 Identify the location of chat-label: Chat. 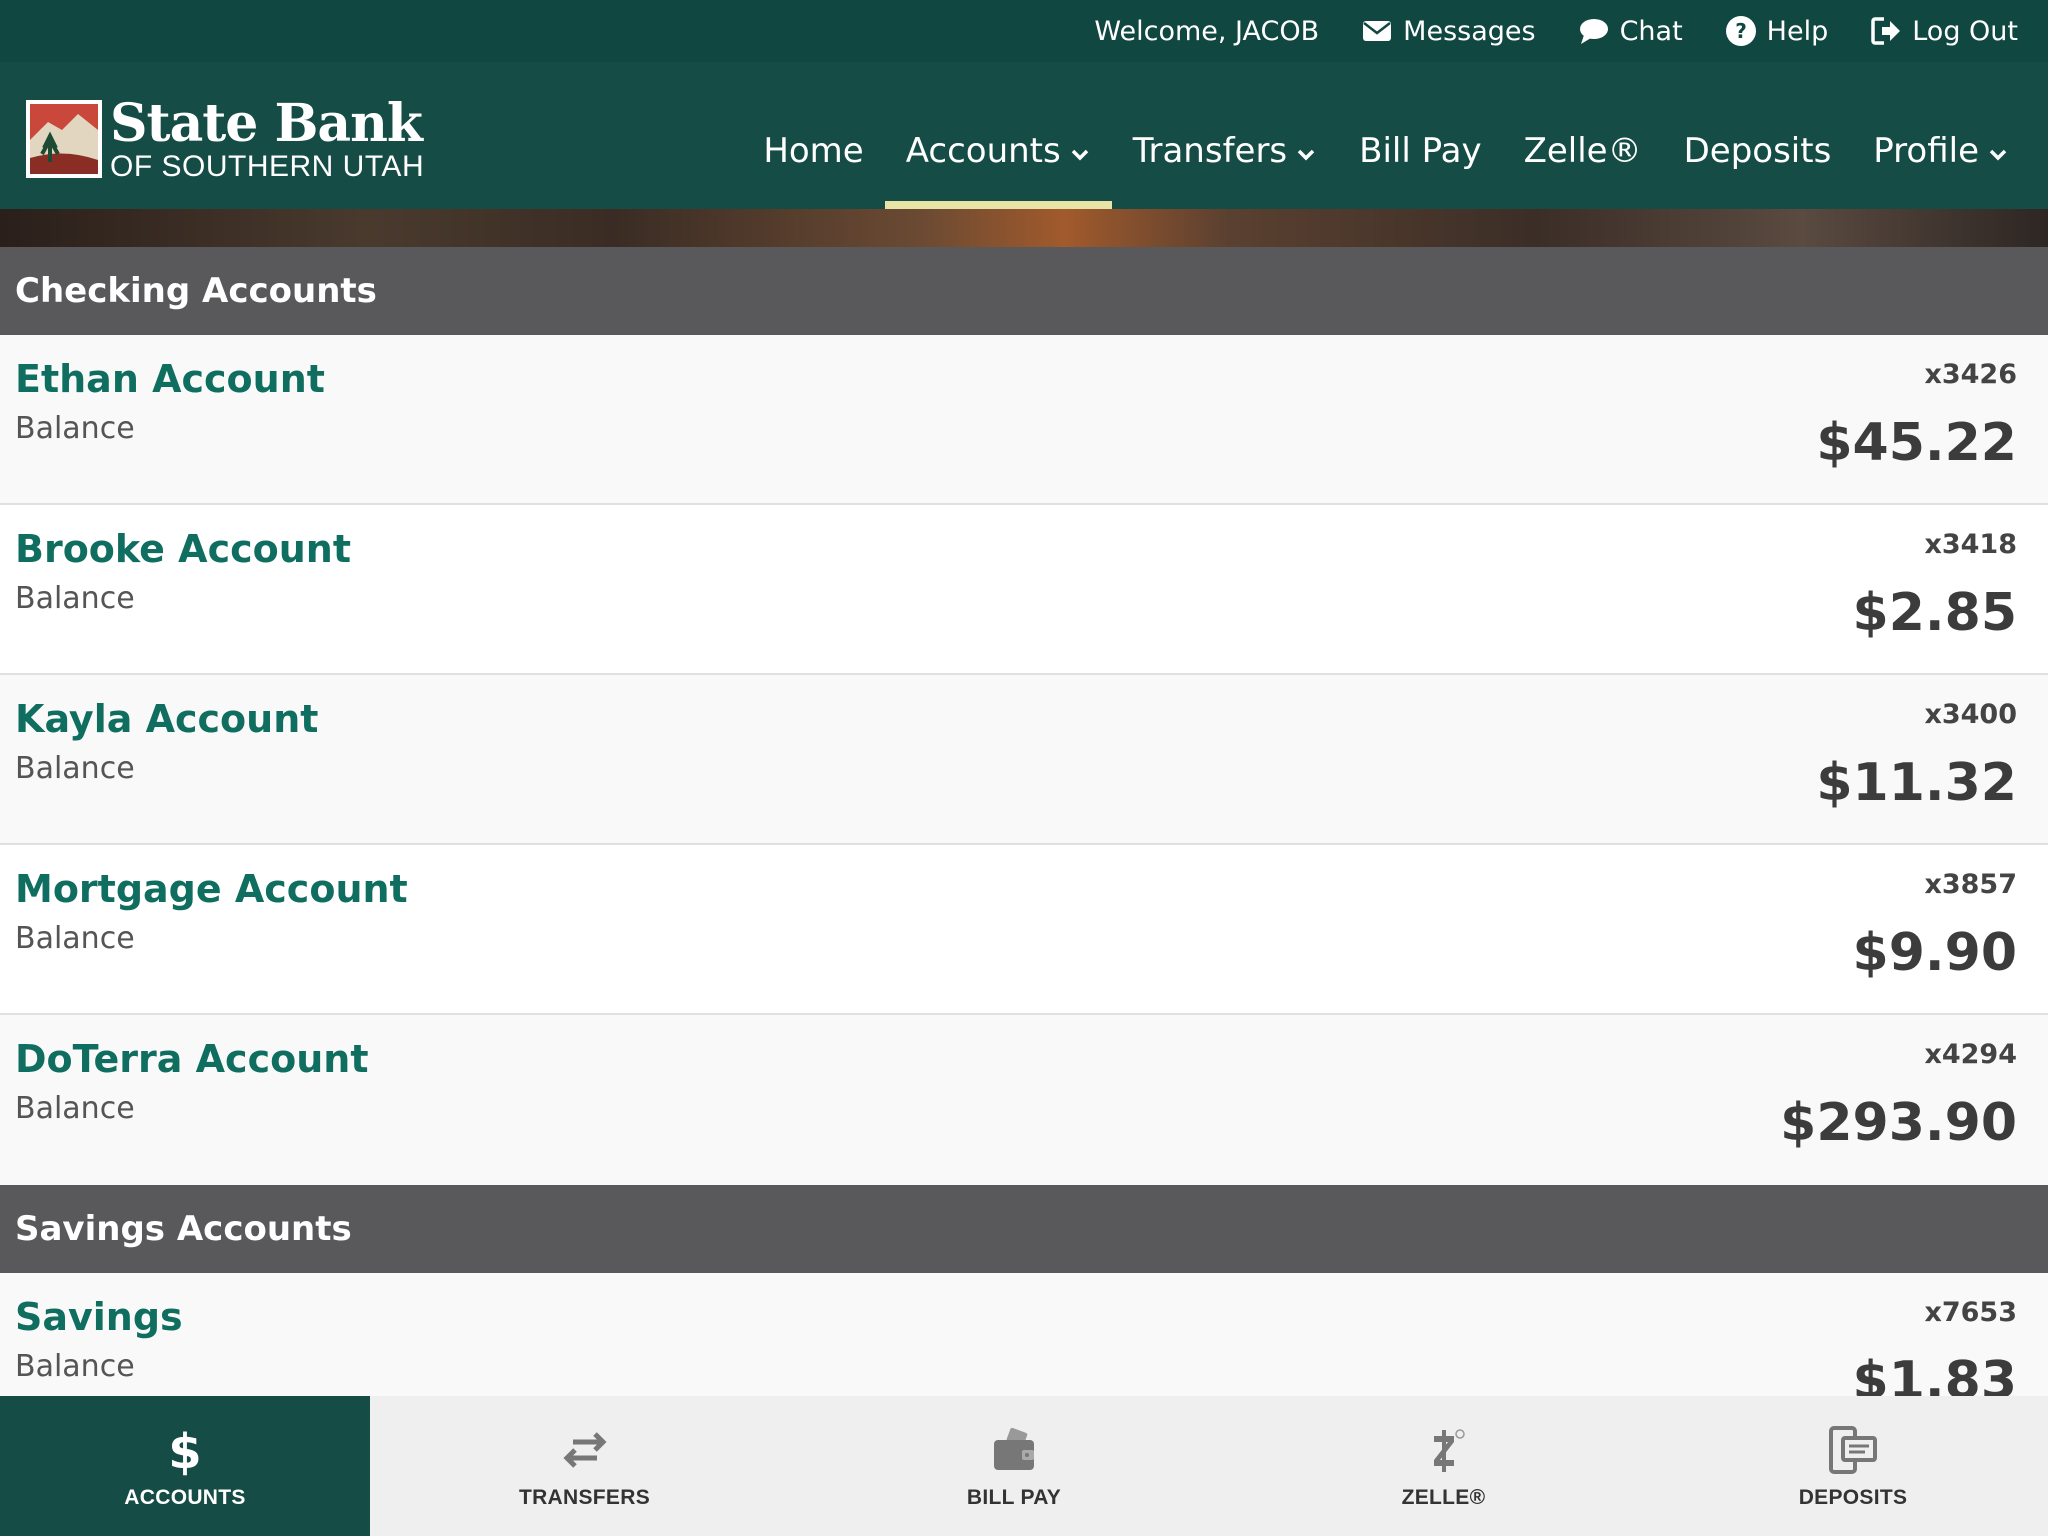
(1651, 31).